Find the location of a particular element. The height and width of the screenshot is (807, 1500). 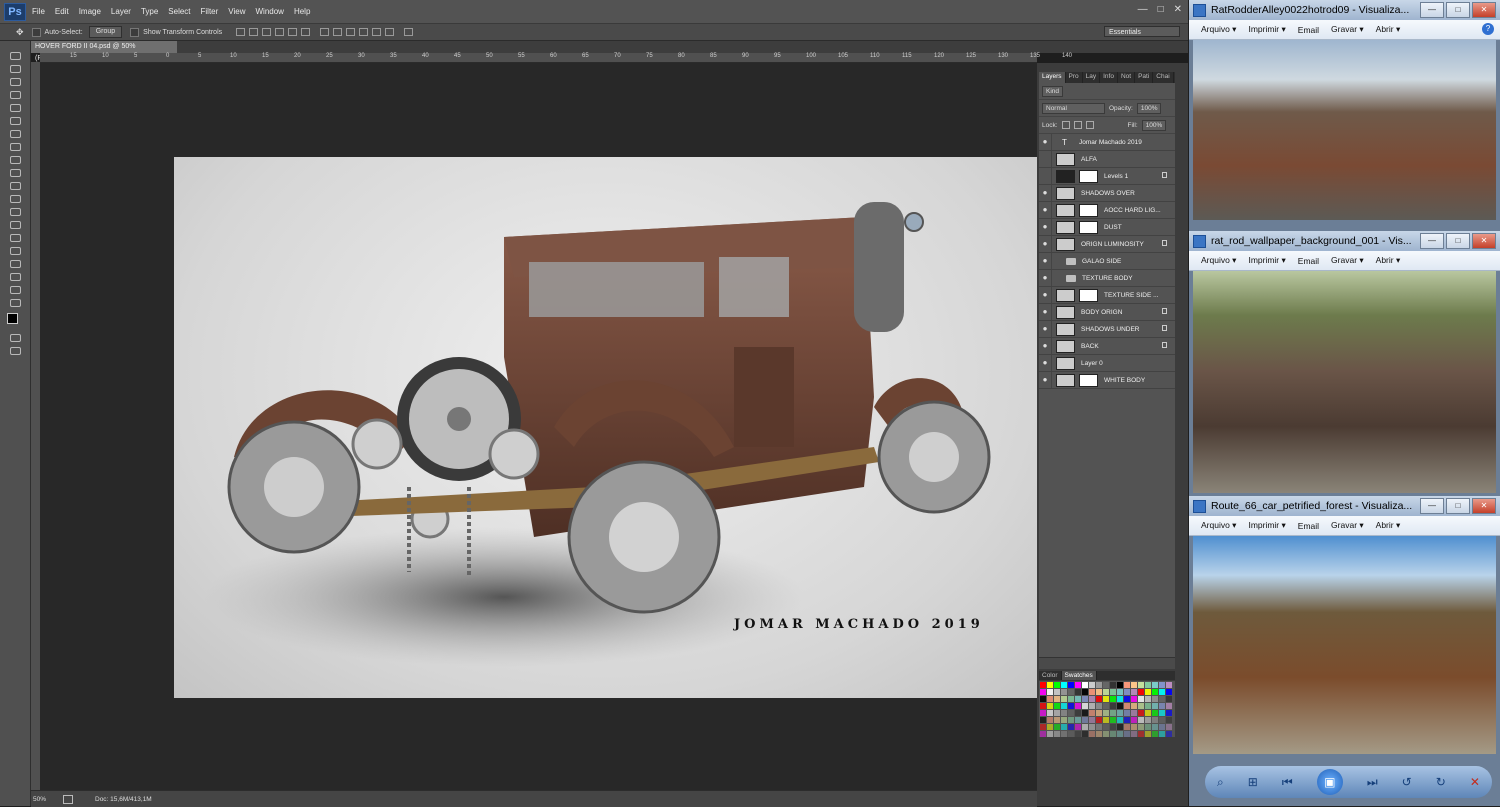

menu-image: Image is located at coordinates (90, 11).